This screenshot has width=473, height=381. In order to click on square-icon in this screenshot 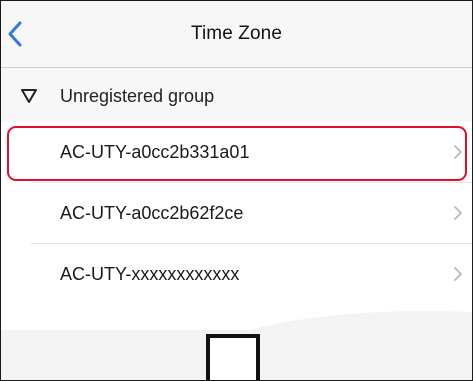, I will do `click(233, 357)`.